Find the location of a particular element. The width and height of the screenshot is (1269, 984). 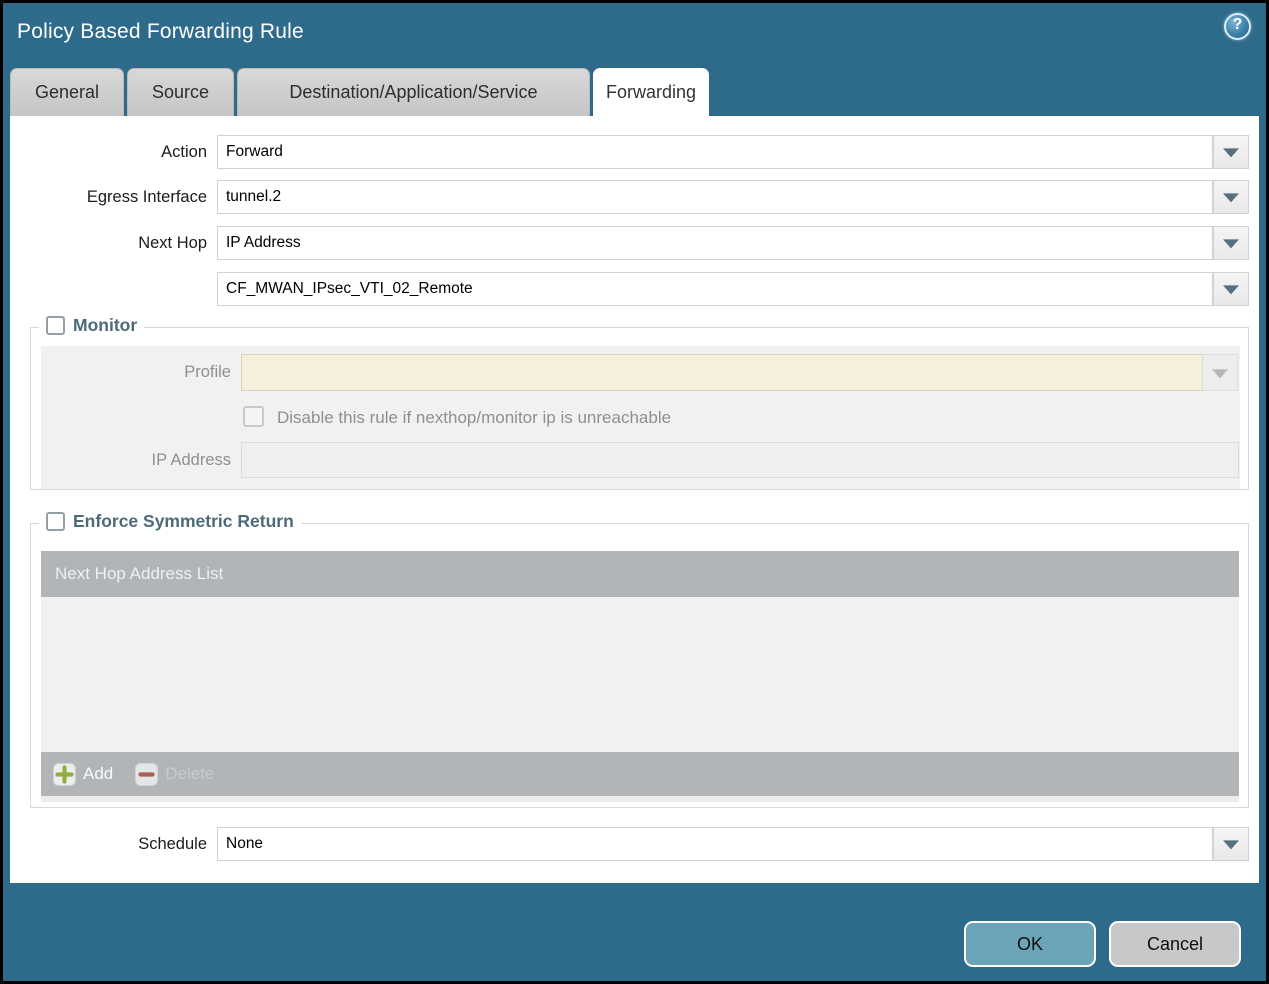

action-label: Action is located at coordinates (184, 152).